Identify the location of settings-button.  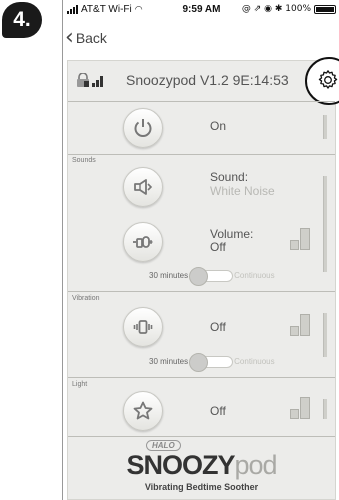
(322, 81).